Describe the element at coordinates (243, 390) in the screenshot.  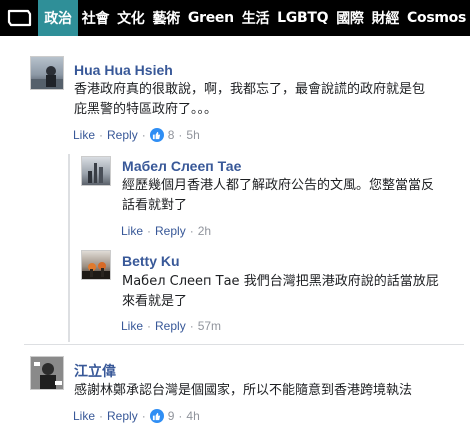
I see `comment-text-line: 感謝林鄭承認台灣是個國家，所以不能隨意到香港跨境執法` at that location.